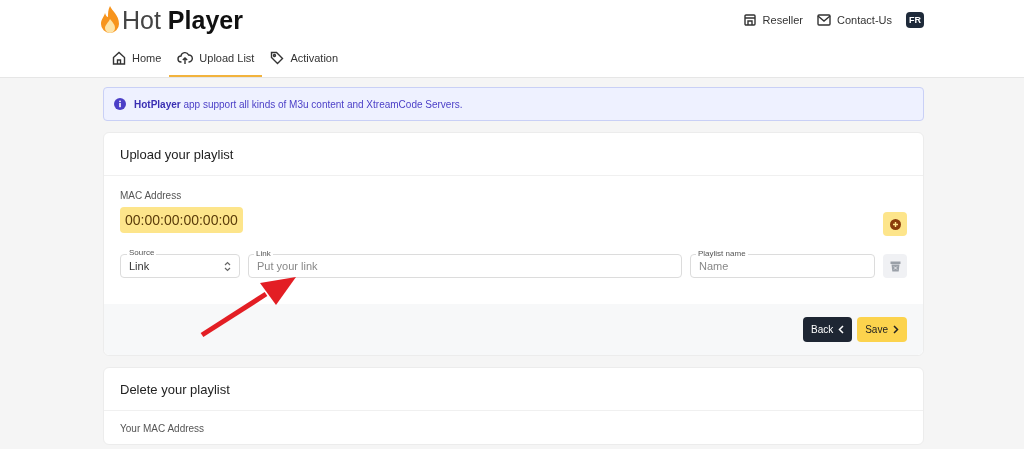 The image size is (1024, 449). I want to click on add-button, so click(895, 224).